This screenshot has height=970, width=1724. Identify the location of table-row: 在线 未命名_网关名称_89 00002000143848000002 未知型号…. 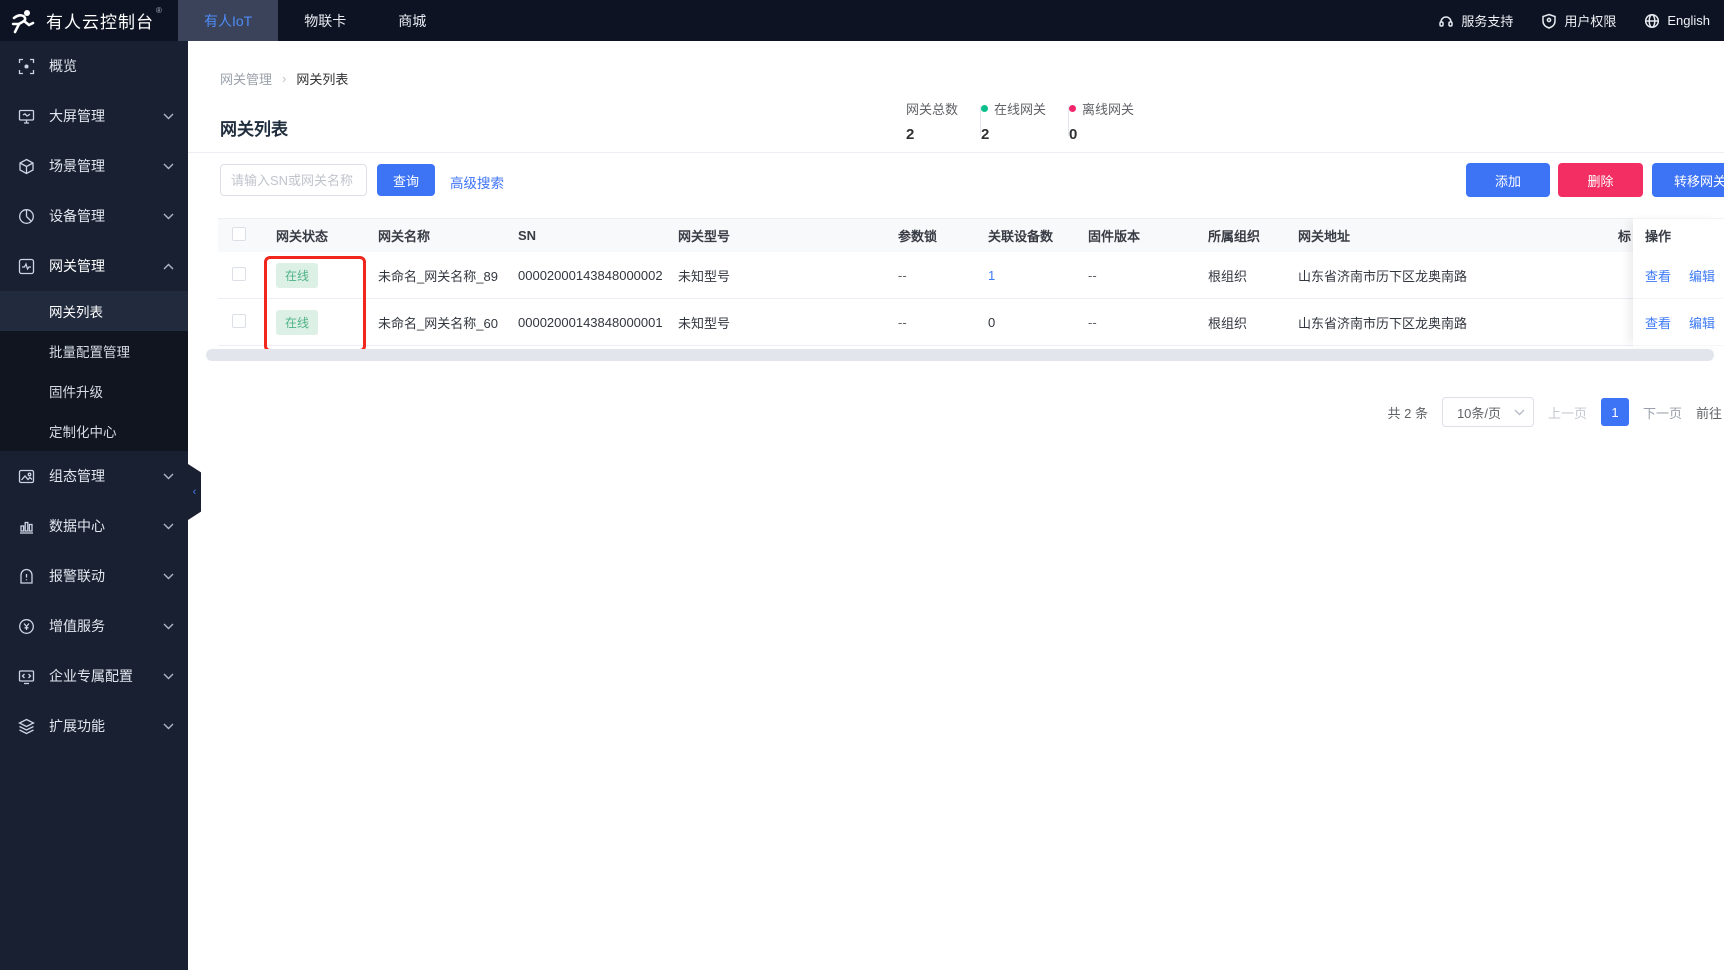
(971, 275).